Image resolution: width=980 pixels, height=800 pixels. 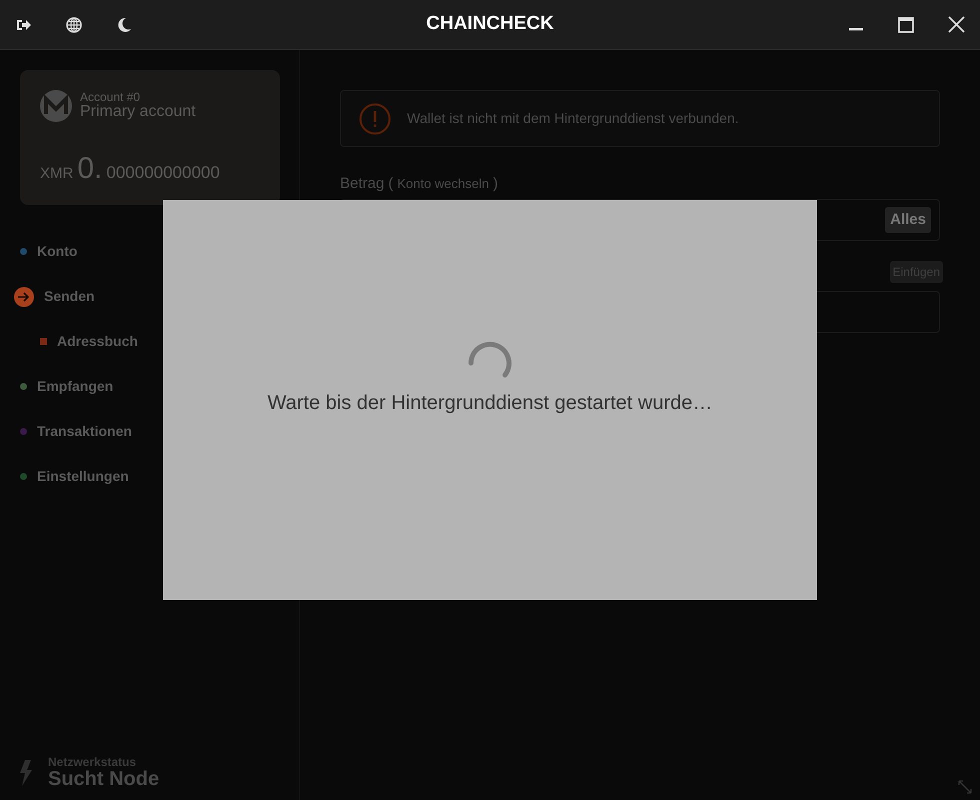 What do you see at coordinates (57, 174) in the screenshot?
I see `currency-label: XMR` at bounding box center [57, 174].